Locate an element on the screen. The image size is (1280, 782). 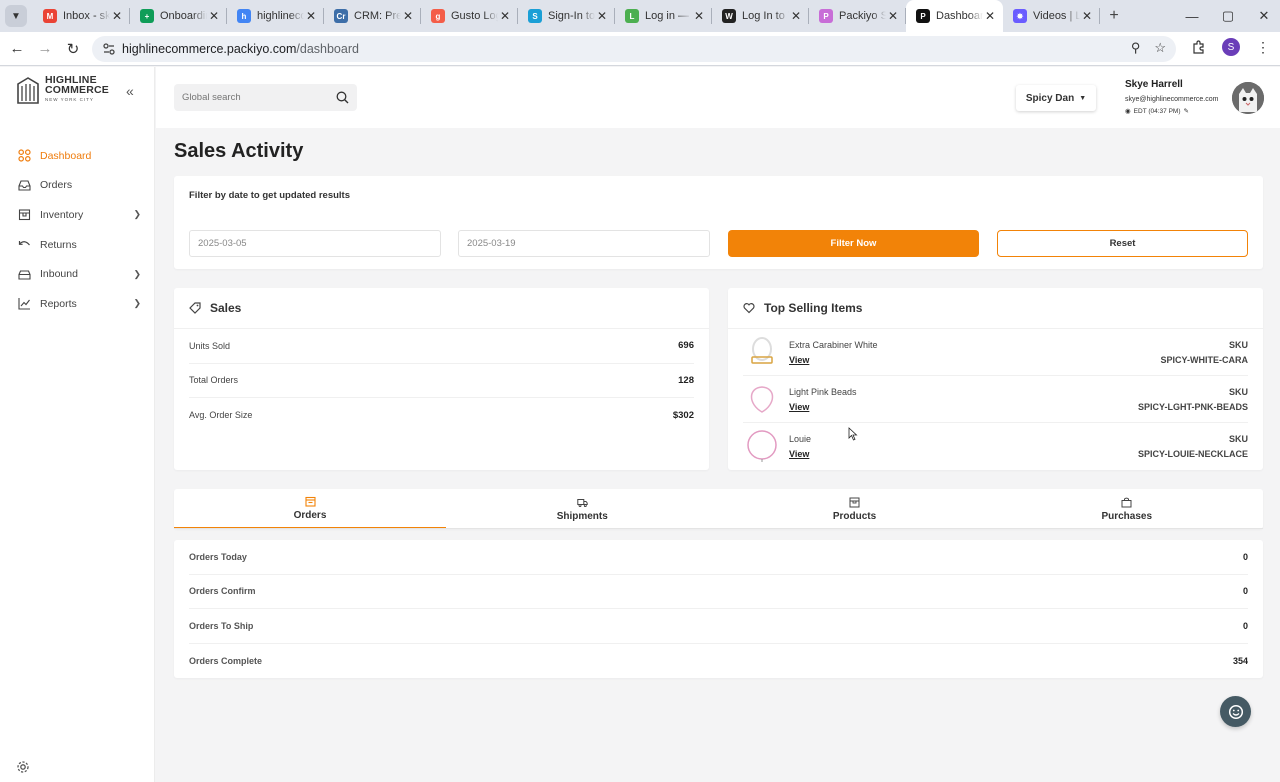
sales-card-header: Sales is located at coordinates (441, 308).